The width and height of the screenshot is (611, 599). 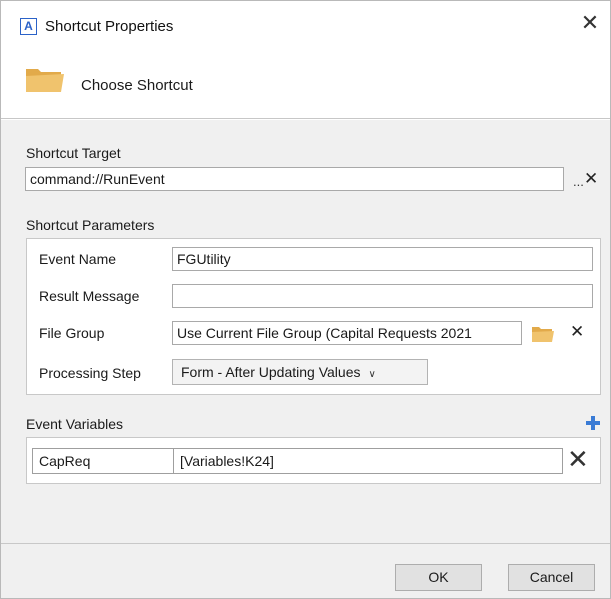 I want to click on processing-step-label: Processing Step, so click(x=90, y=373).